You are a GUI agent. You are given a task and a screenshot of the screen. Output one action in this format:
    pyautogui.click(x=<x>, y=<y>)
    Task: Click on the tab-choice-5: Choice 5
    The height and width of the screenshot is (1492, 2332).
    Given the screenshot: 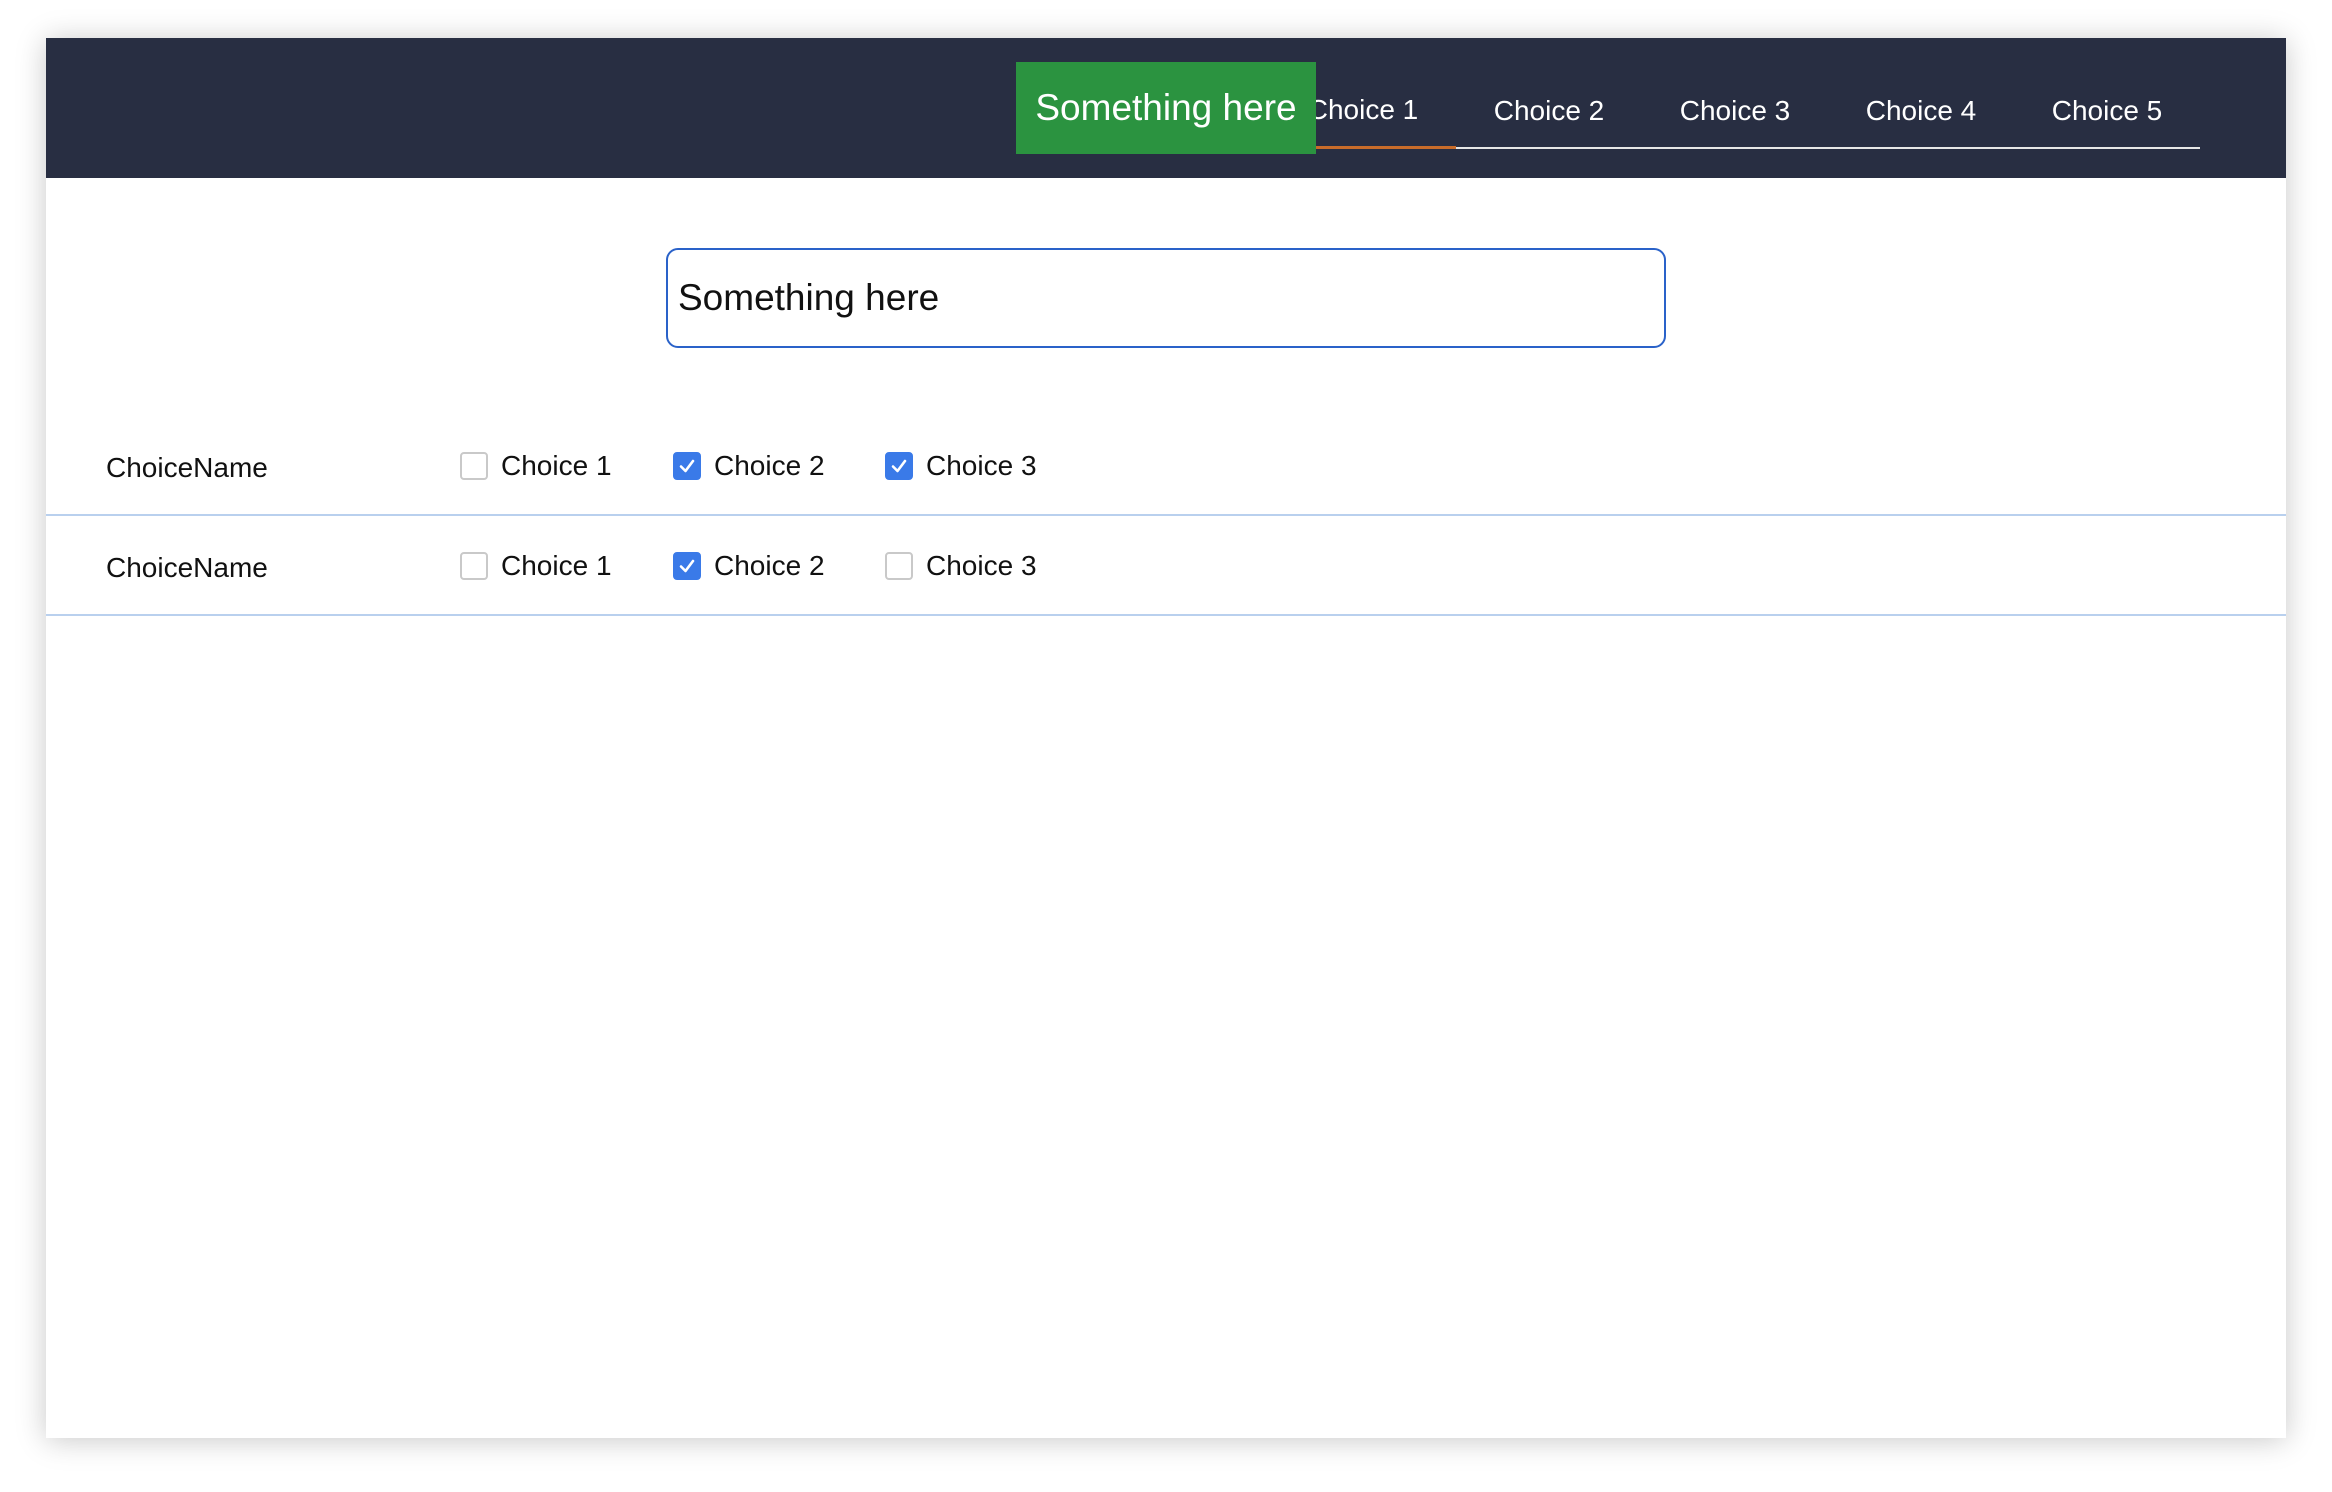 What is the action you would take?
    pyautogui.click(x=2107, y=111)
    